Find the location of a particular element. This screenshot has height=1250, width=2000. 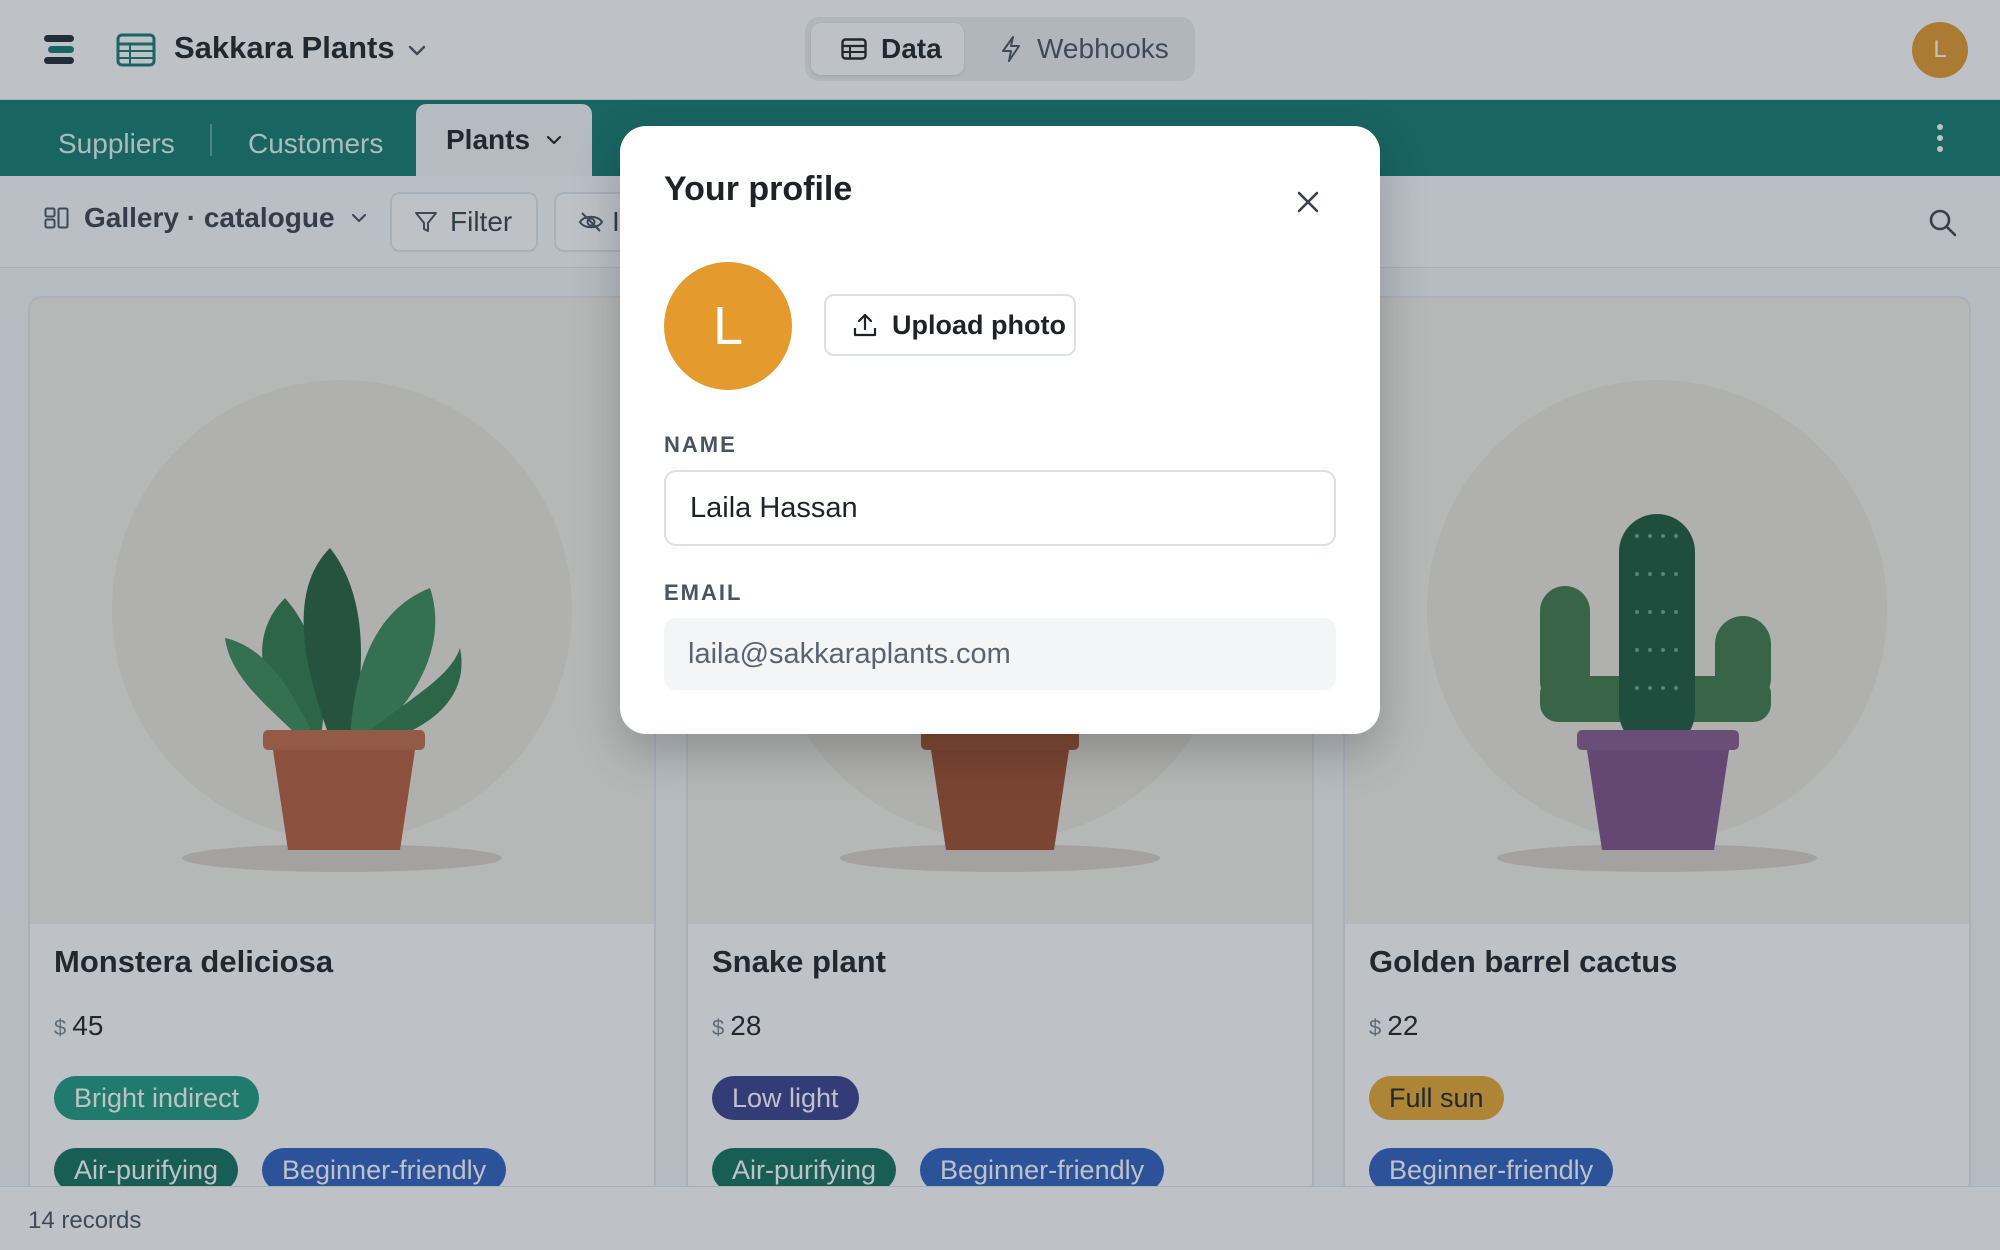

close-icon is located at coordinates (1308, 202).